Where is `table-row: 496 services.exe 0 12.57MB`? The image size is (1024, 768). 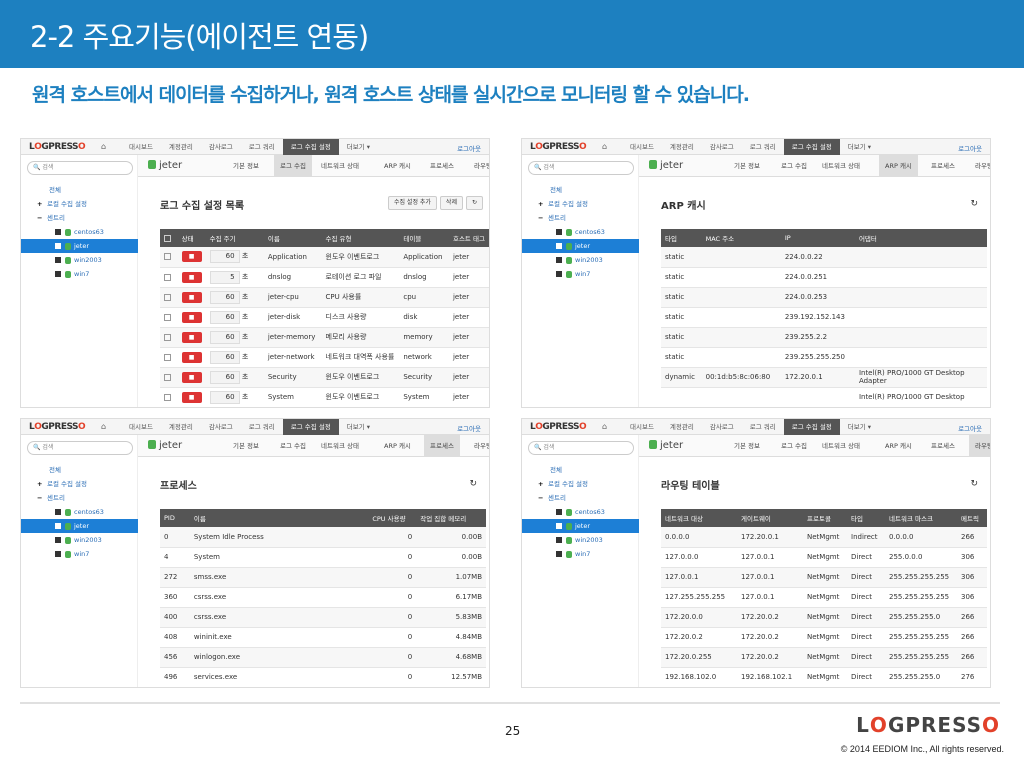
table-row: 496 services.exe 0 12.57MB is located at coordinates (323, 677).